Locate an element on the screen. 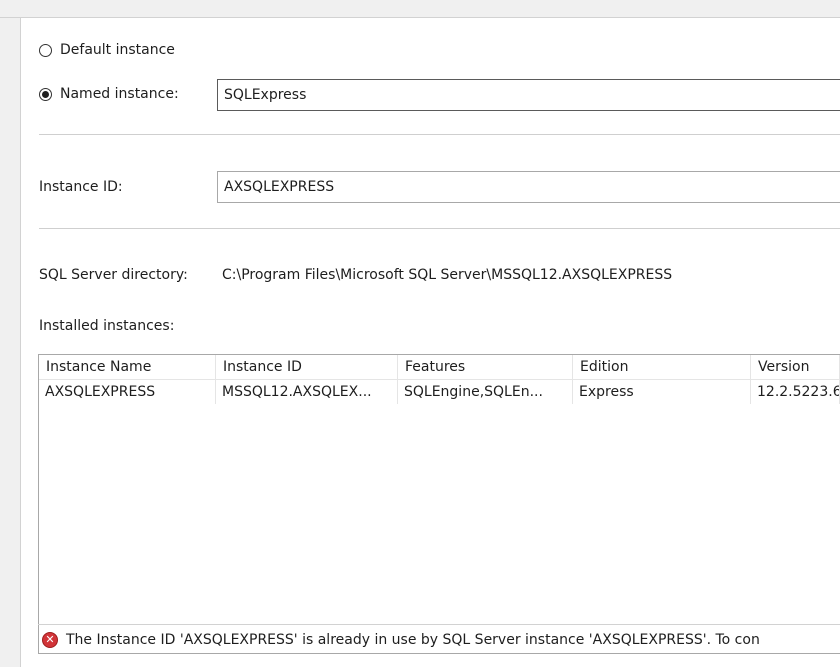 This screenshot has height=667, width=840. column-header-features: Features is located at coordinates (485, 367).